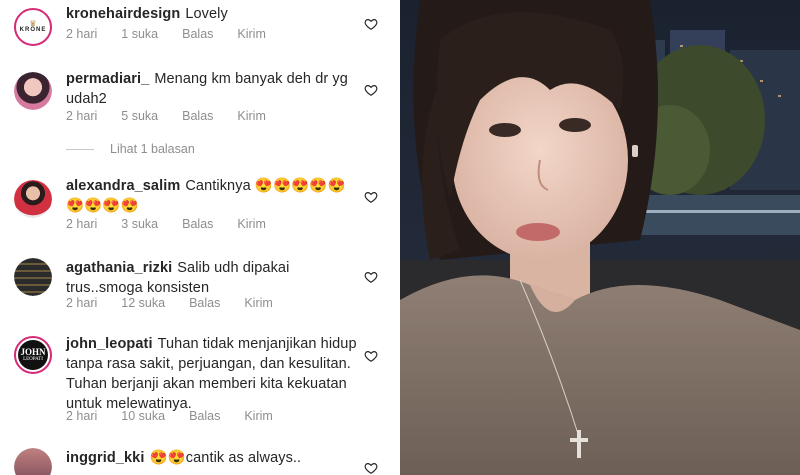 The width and height of the screenshot is (800, 475). What do you see at coordinates (80, 149) in the screenshot?
I see `replies-divider` at bounding box center [80, 149].